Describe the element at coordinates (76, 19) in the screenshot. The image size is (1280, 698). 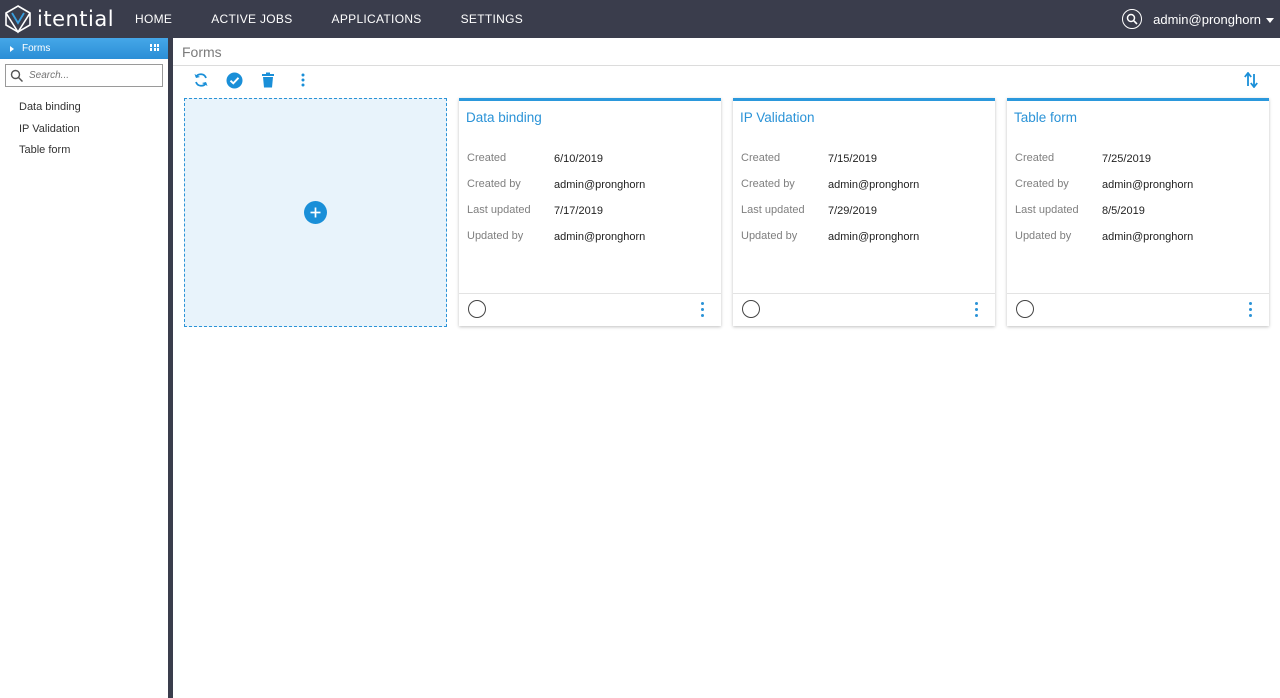
I see `brand-name: itential` at that location.